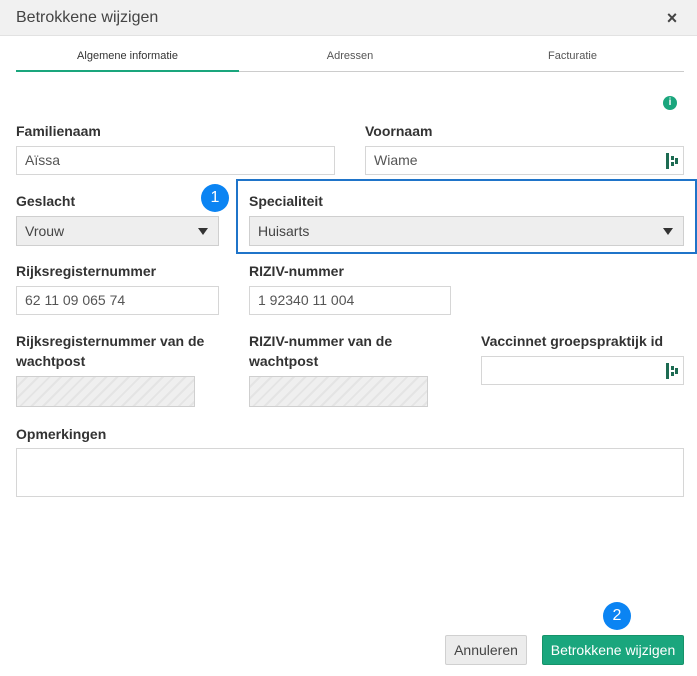 The width and height of the screenshot is (697, 676). Describe the element at coordinates (87, 17) in the screenshot. I see `dialog-title: Betrokkene wijzigen` at that location.